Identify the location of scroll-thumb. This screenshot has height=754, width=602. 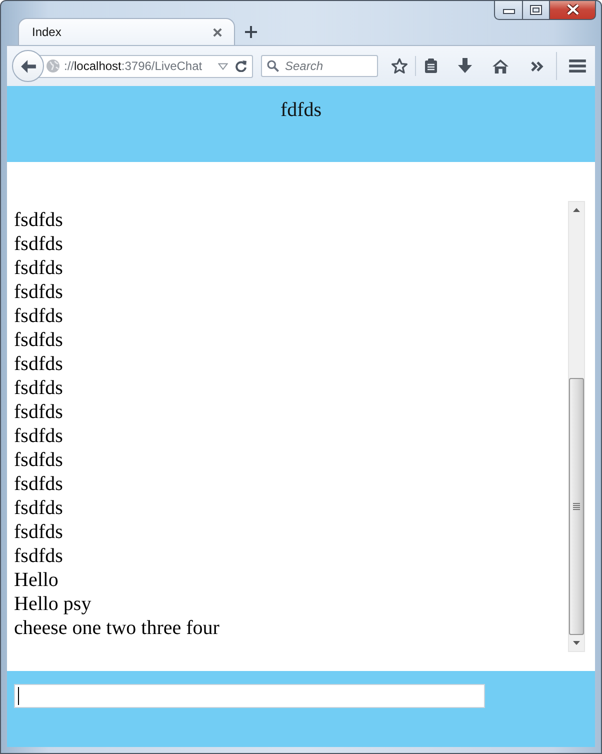
(576, 506).